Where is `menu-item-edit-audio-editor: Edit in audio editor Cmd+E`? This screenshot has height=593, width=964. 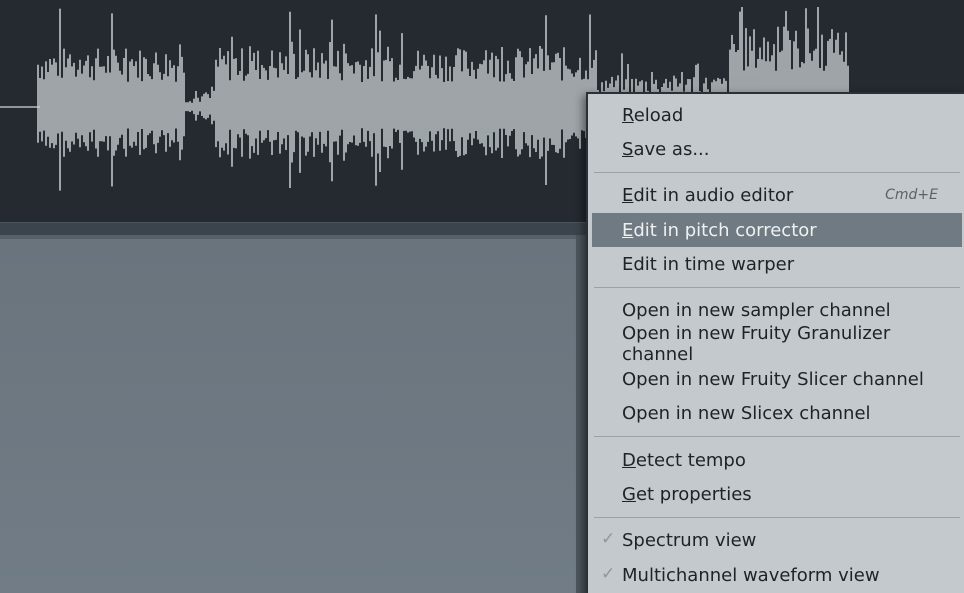 menu-item-edit-audio-editor: Edit in audio editor Cmd+E is located at coordinates (777, 195).